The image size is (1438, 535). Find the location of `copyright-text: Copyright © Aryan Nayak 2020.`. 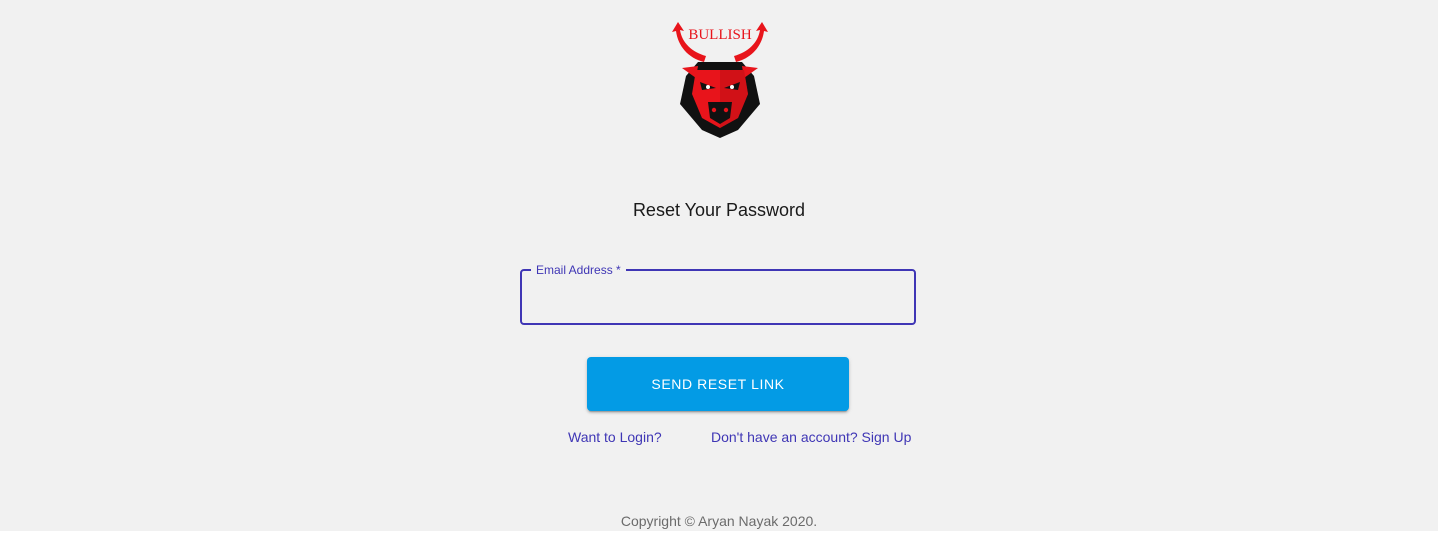

copyright-text: Copyright © Aryan Nayak 2020. is located at coordinates (719, 521).